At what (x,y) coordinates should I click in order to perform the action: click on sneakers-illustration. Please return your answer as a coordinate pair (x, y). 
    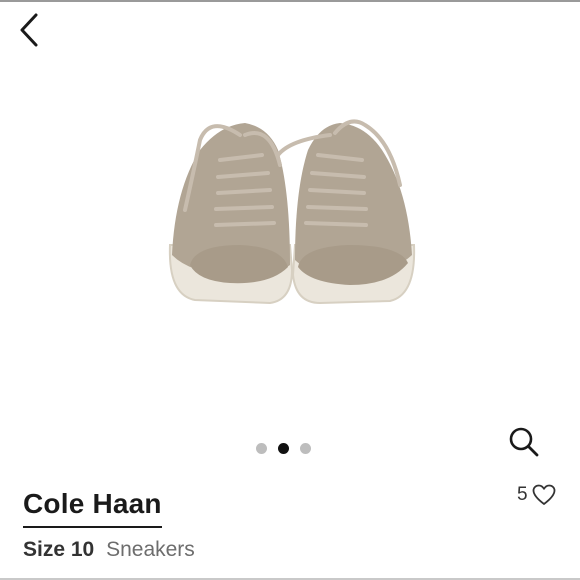
    Looking at the image, I should click on (292, 212).